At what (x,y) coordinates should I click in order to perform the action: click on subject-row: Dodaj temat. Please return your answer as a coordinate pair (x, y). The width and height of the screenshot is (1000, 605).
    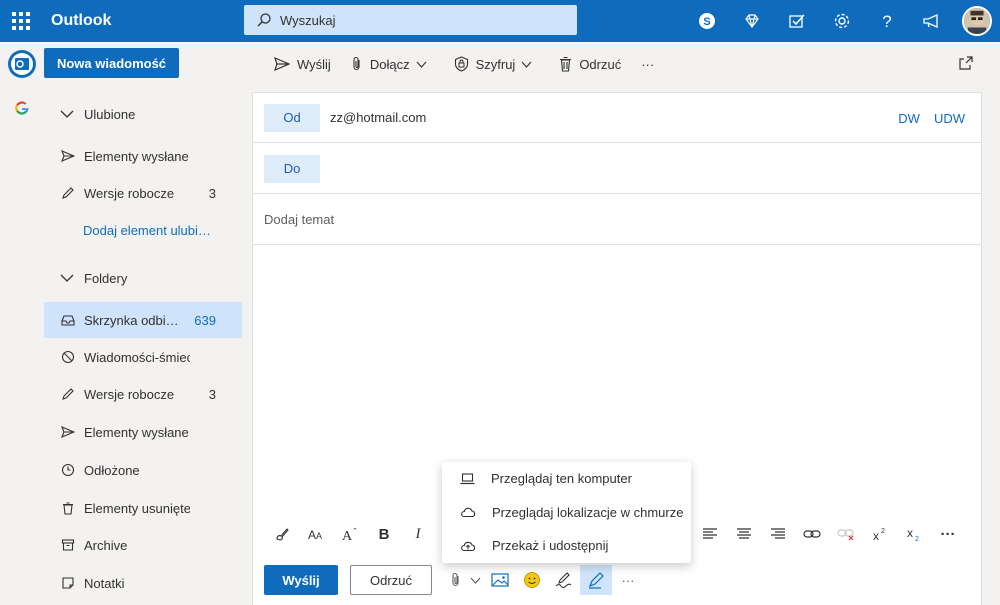
    Looking at the image, I should click on (617, 220).